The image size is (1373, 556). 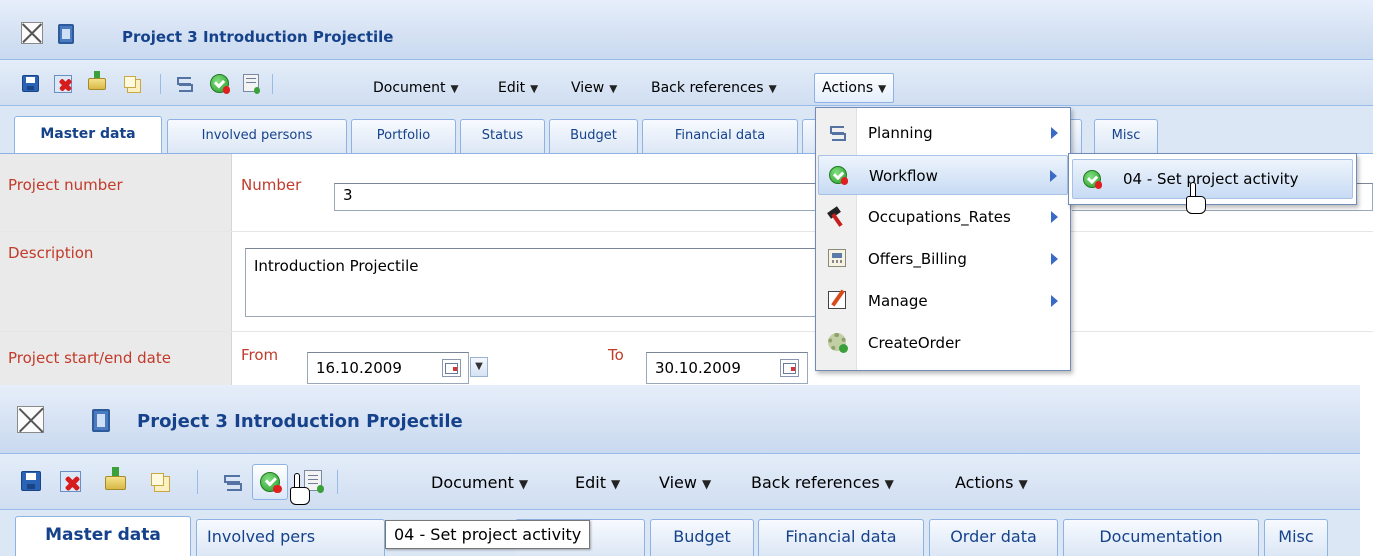 What do you see at coordinates (1161, 537) in the screenshot?
I see `tab-documentation: Documentation` at bounding box center [1161, 537].